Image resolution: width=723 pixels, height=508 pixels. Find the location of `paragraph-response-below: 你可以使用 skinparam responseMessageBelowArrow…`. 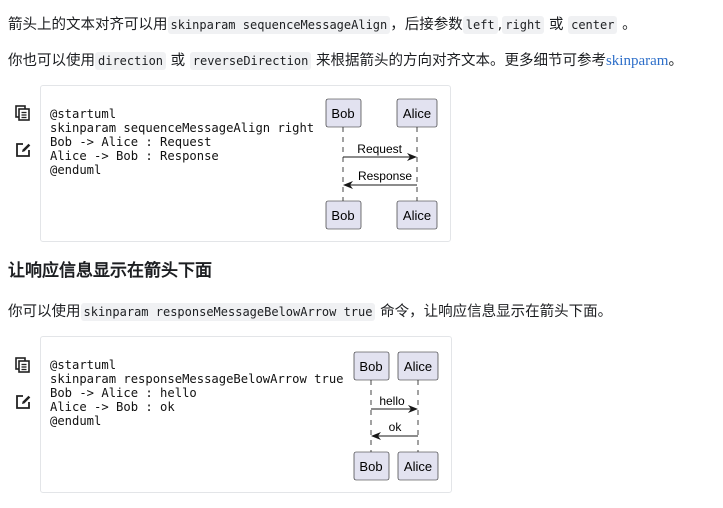

paragraph-response-below: 你可以使用 skinparam responseMessageBelowArrow… is located at coordinates (310, 312).